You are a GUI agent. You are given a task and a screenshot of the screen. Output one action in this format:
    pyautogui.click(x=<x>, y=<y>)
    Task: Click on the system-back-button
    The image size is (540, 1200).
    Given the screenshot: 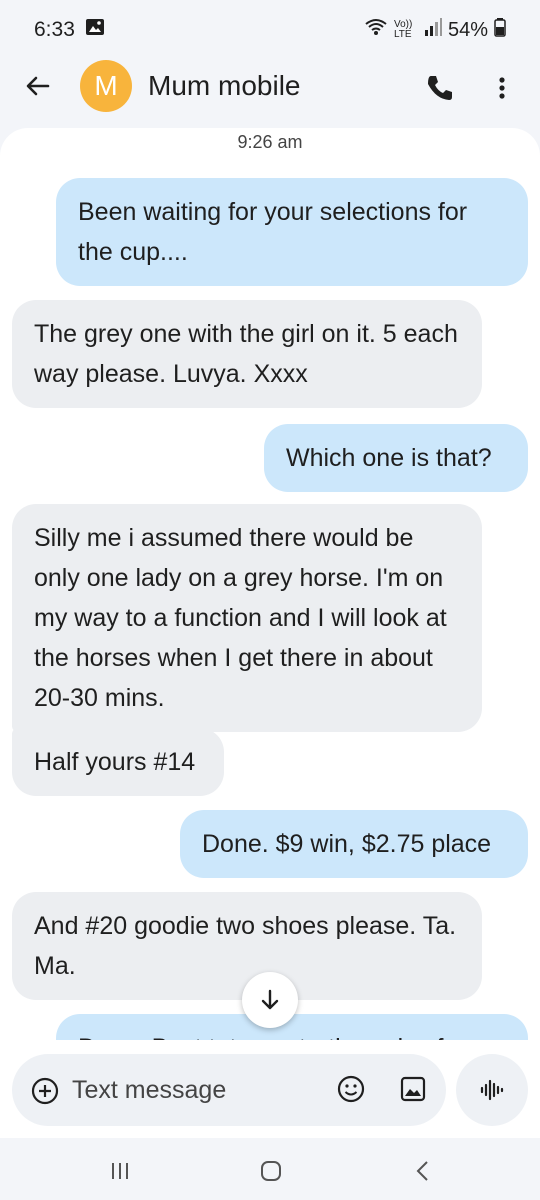 What is the action you would take?
    pyautogui.click(x=423, y=1171)
    